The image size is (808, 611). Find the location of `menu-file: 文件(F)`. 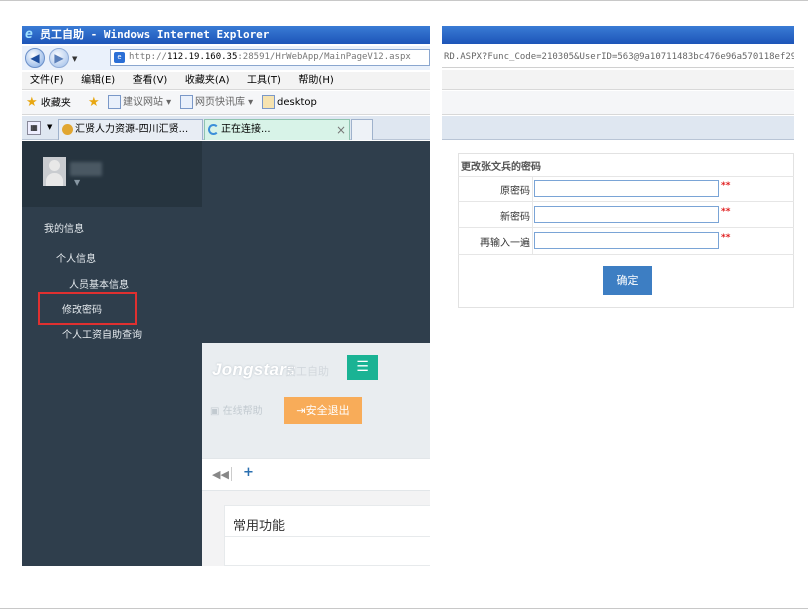

menu-file: 文件(F) is located at coordinates (47, 81).